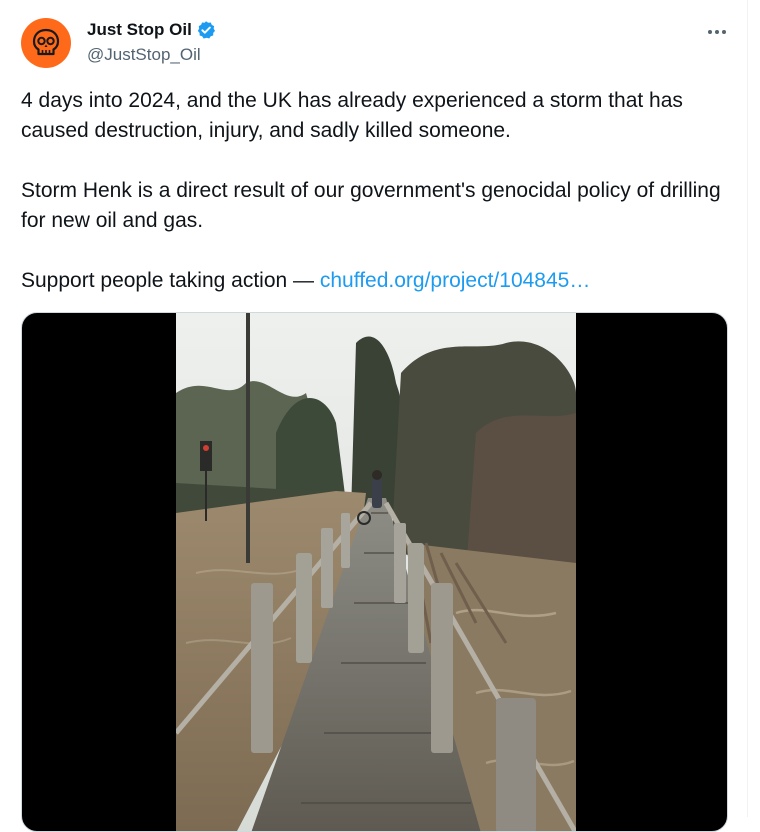 This screenshot has height=832, width=760. I want to click on more-options-button, so click(717, 32).